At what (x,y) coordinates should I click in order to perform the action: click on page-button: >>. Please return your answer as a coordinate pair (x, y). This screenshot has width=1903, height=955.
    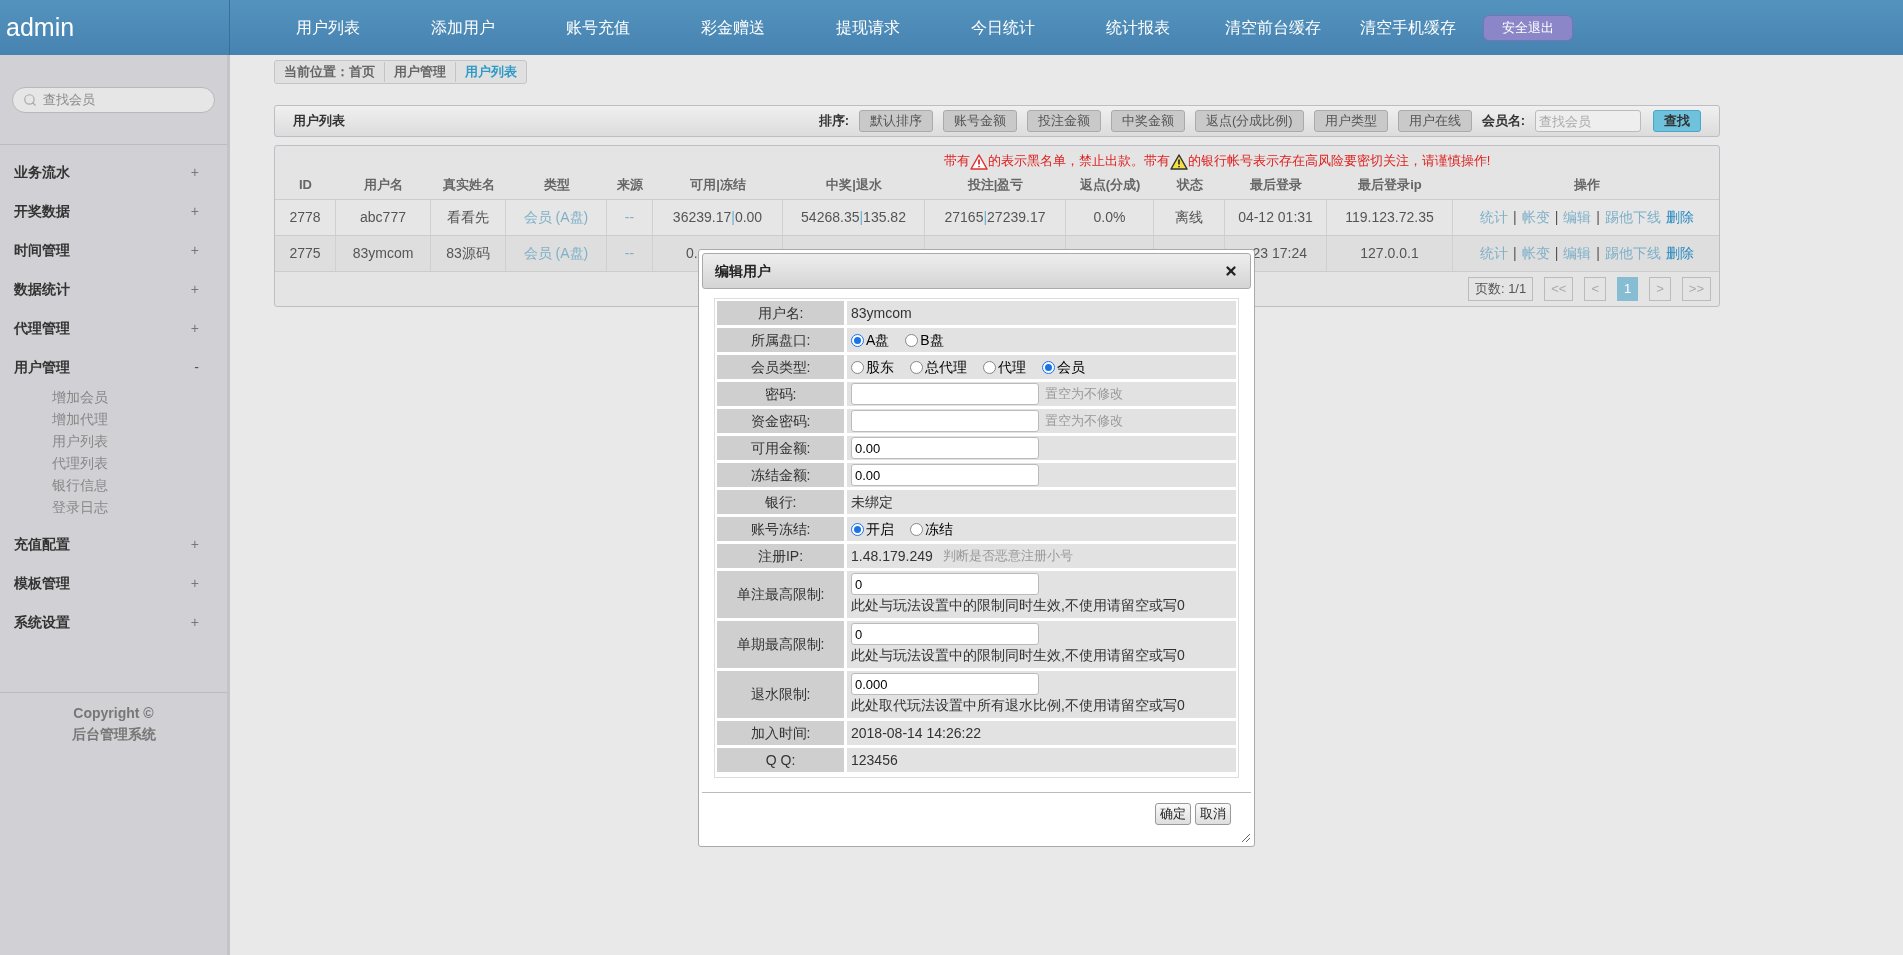
    Looking at the image, I should click on (1696, 289).